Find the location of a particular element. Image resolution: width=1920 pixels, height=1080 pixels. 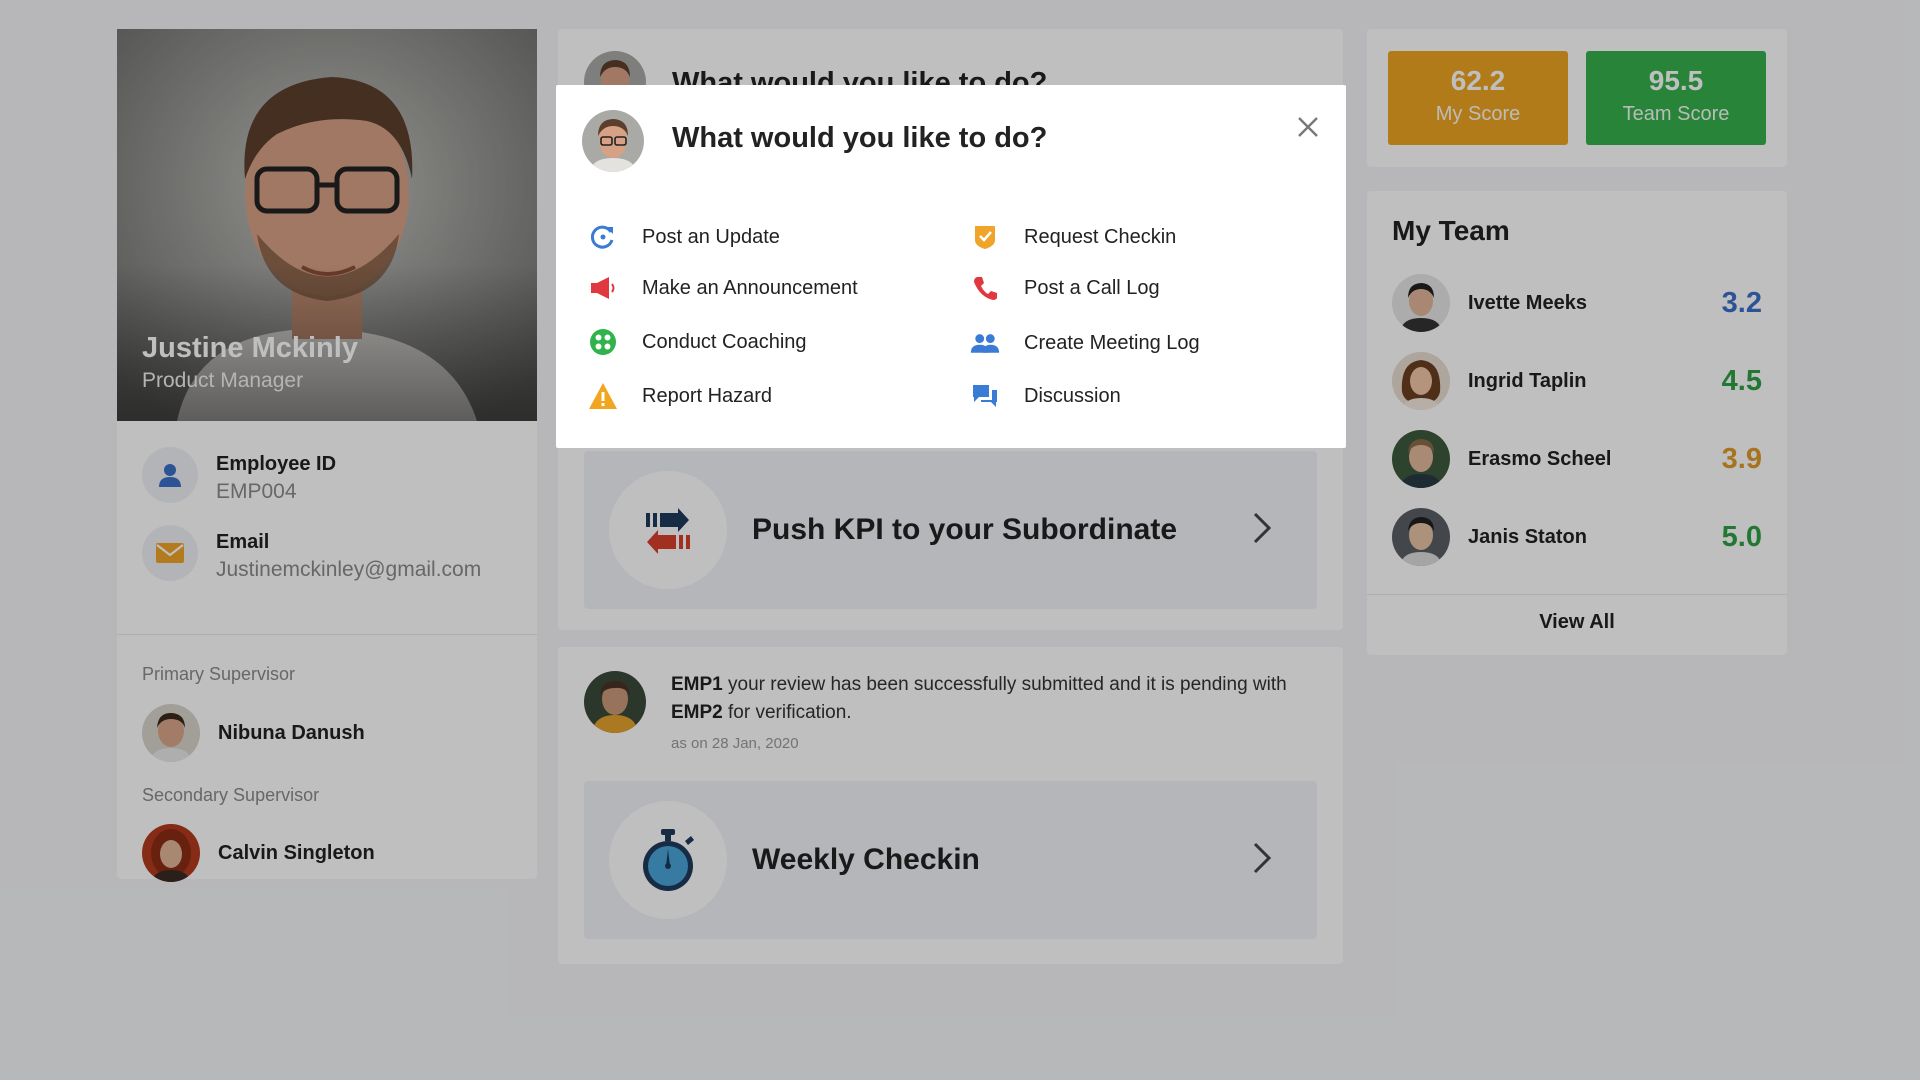

option-discussion: Discussion is located at coordinates (1045, 396).